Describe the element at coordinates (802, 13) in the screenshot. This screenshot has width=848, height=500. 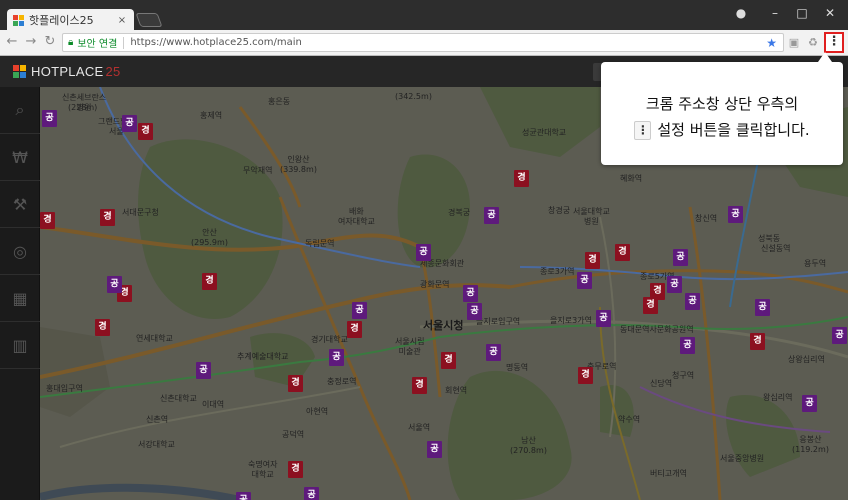
I see `maximize-button: □` at that location.